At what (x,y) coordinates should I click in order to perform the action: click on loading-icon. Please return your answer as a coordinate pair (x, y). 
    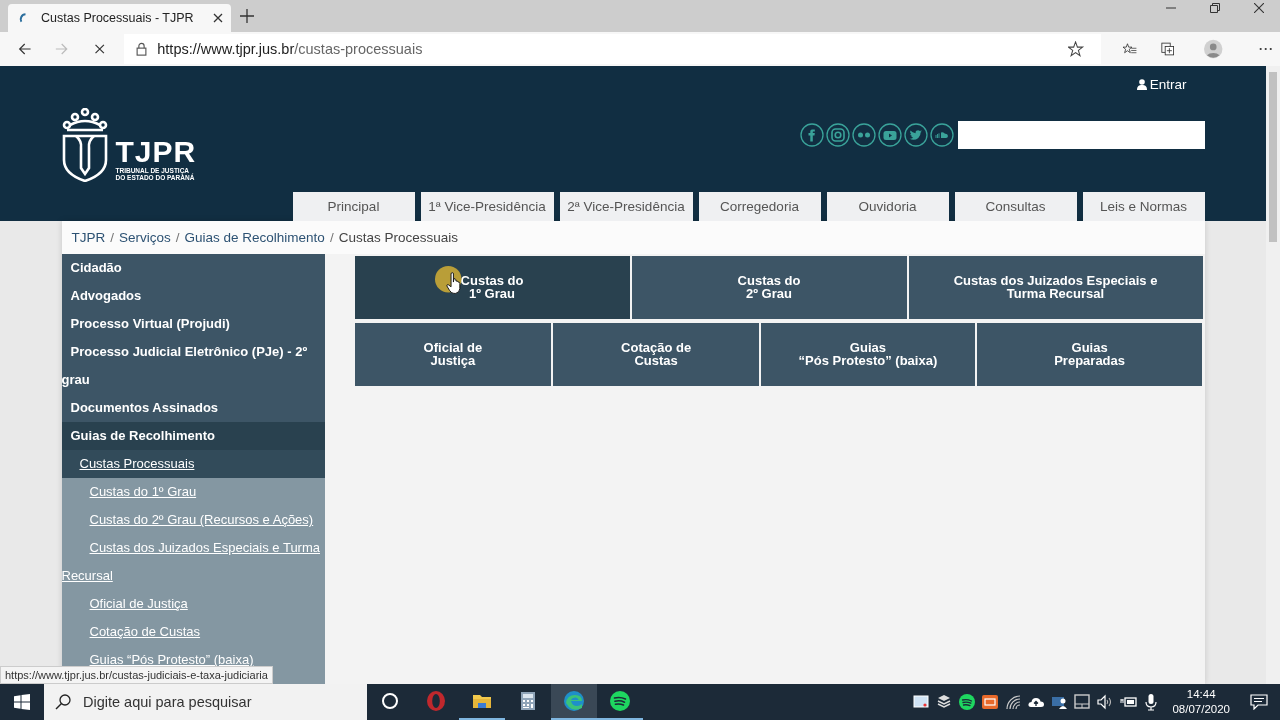
    Looking at the image, I should click on (23, 18).